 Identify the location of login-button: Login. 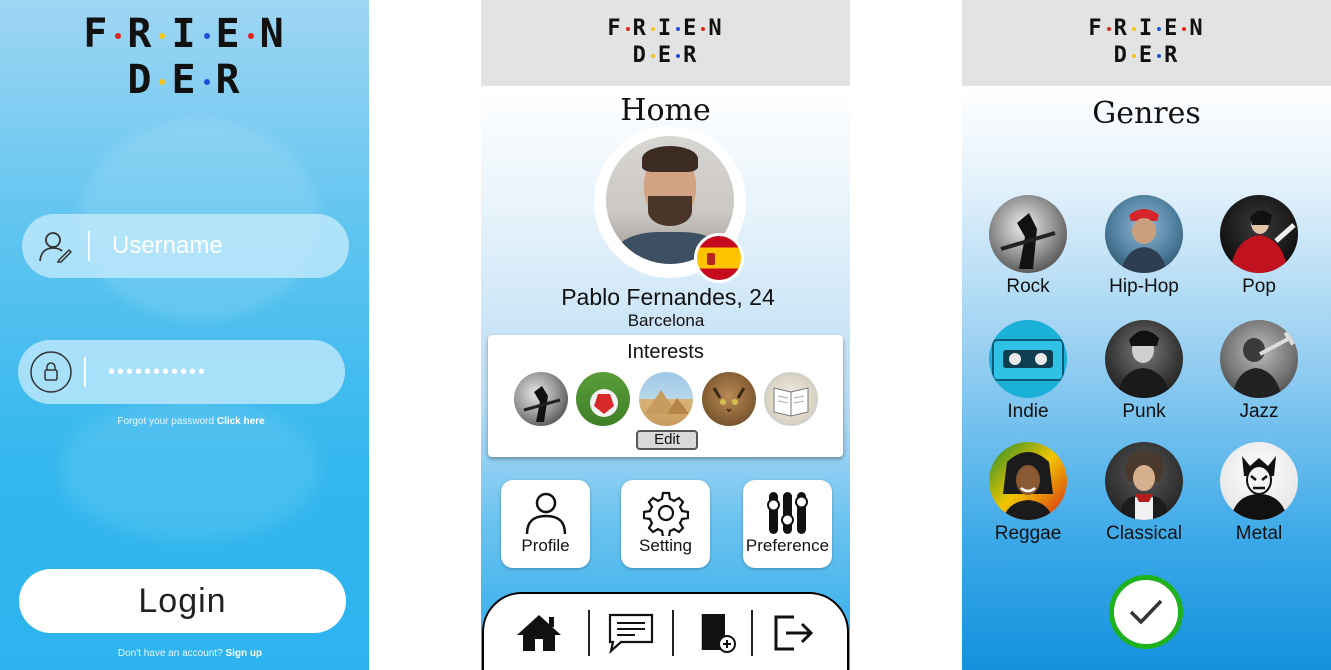
(182, 601).